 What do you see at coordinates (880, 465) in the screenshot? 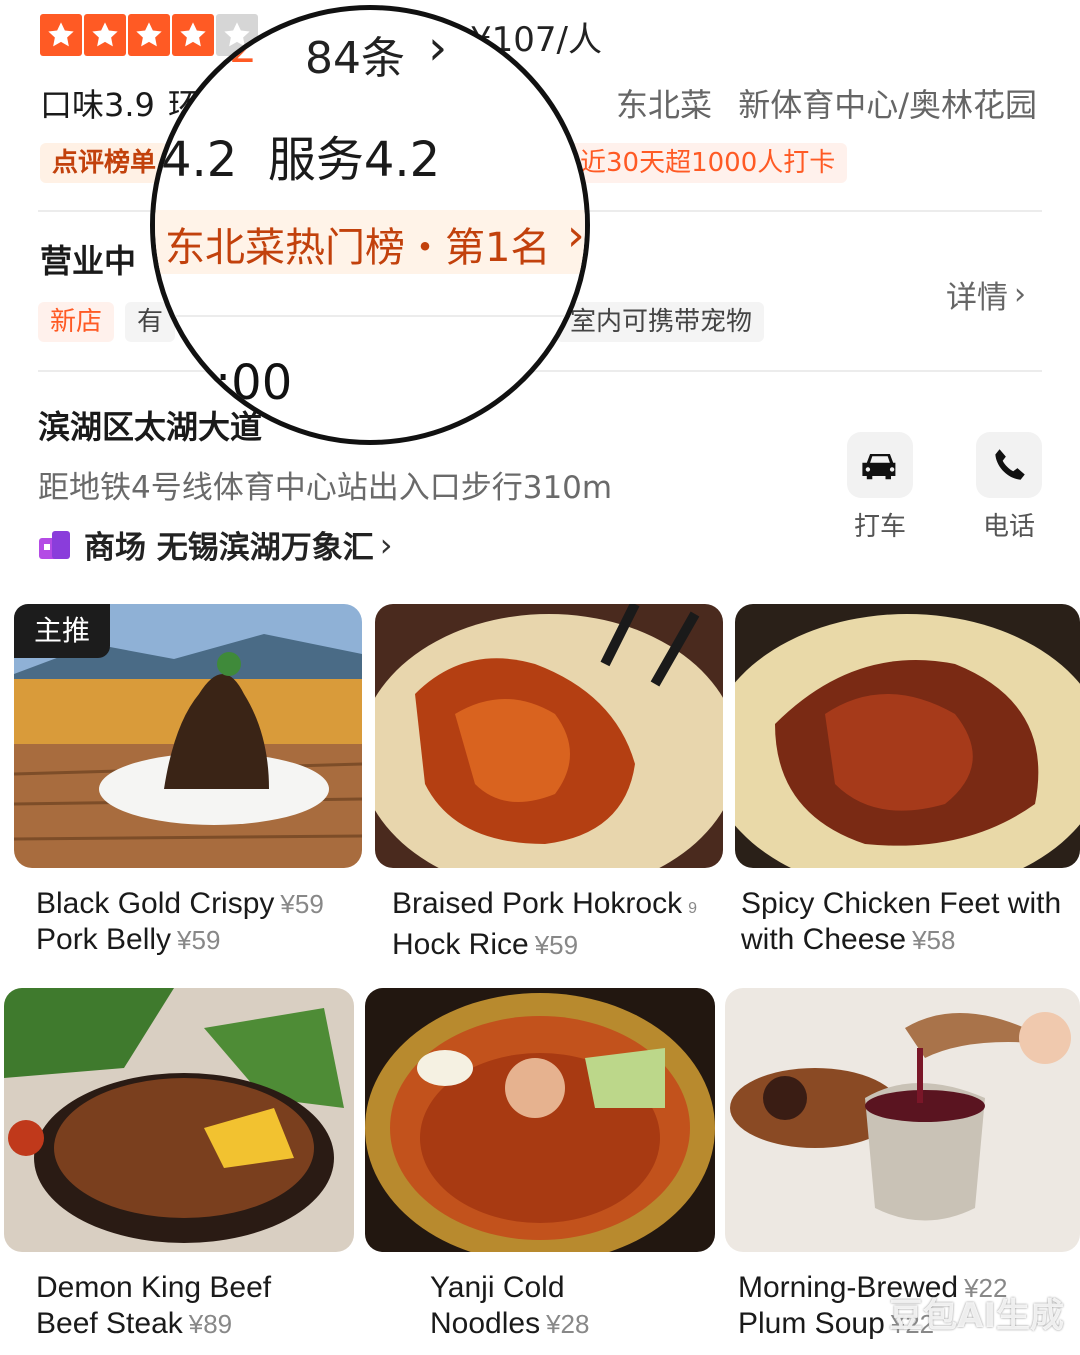
I see `car-icon` at bounding box center [880, 465].